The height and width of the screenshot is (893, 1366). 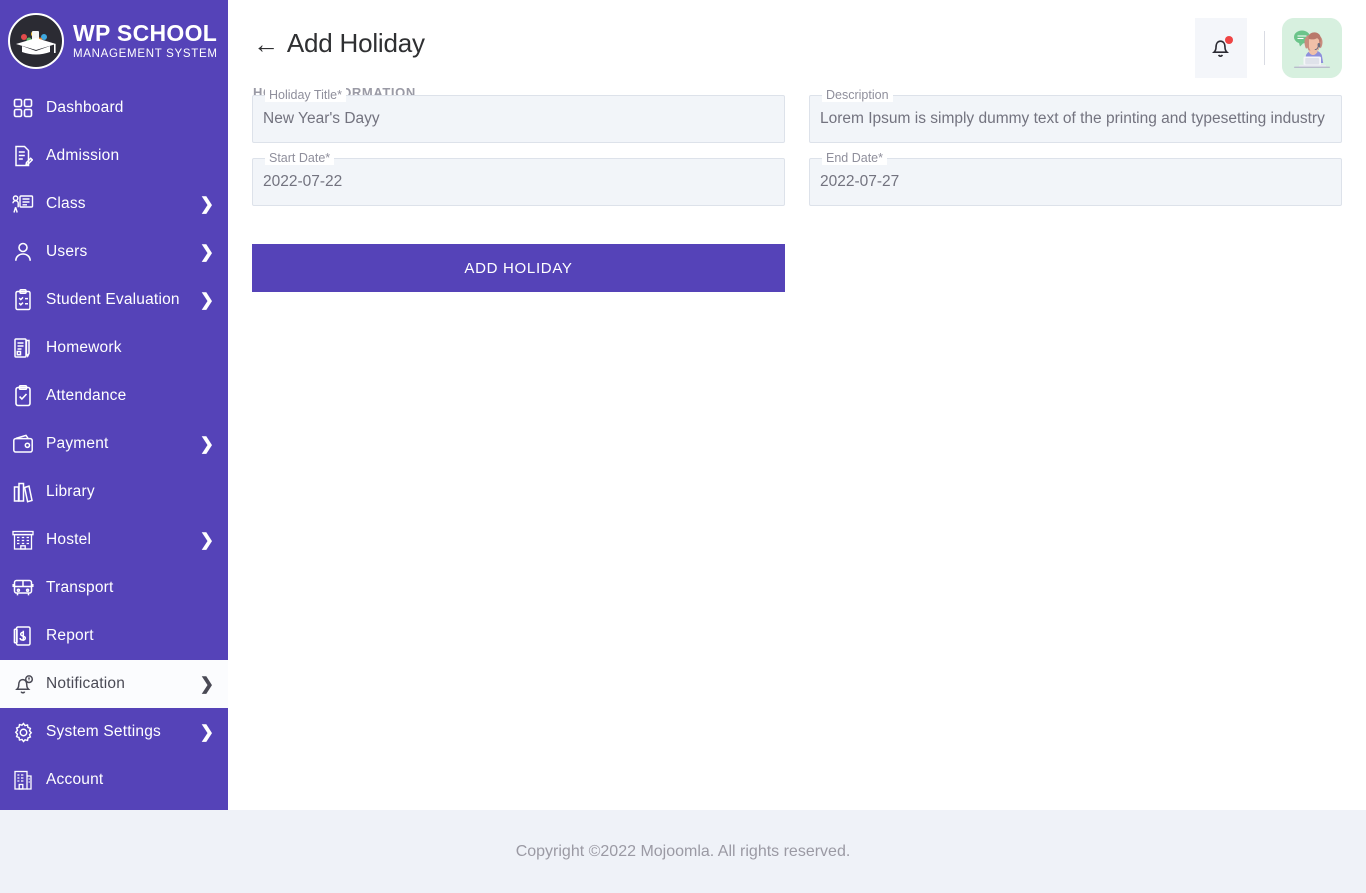 I want to click on sidebar-item-admission: Admission, so click(x=114, y=156).